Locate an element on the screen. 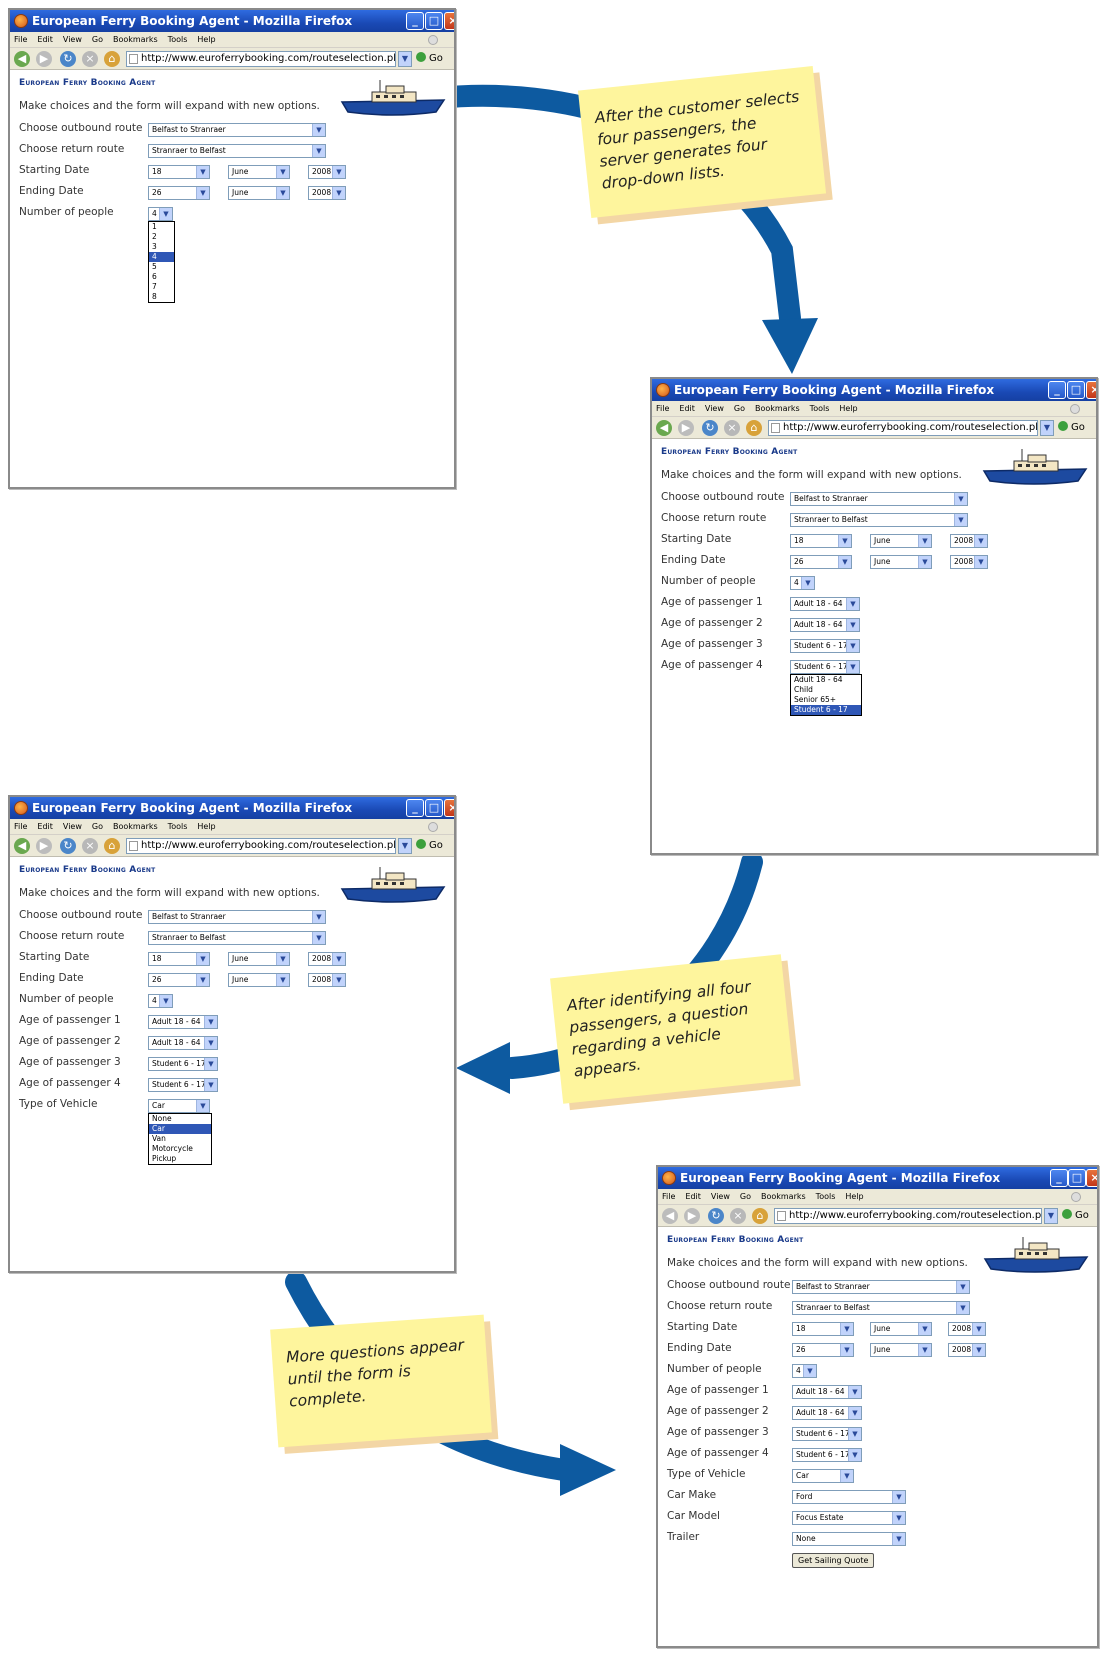 The image size is (1105, 1654). people-option: 1 is located at coordinates (161, 227).